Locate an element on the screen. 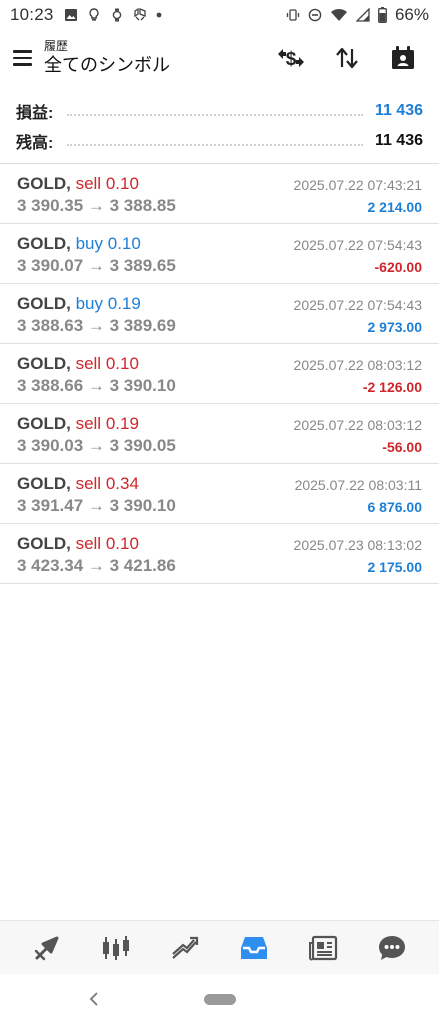  profit-value: 11 436 is located at coordinates (398, 110).